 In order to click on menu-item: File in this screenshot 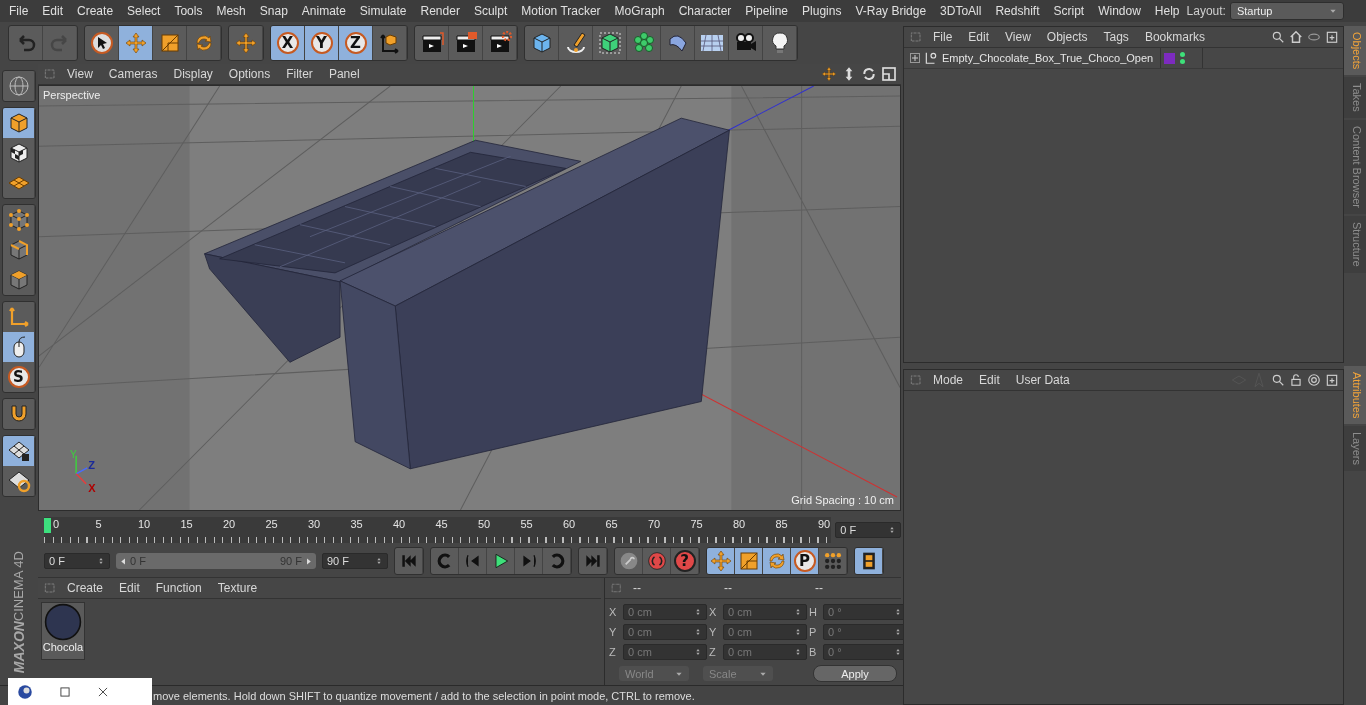, I will do `click(19, 11)`.